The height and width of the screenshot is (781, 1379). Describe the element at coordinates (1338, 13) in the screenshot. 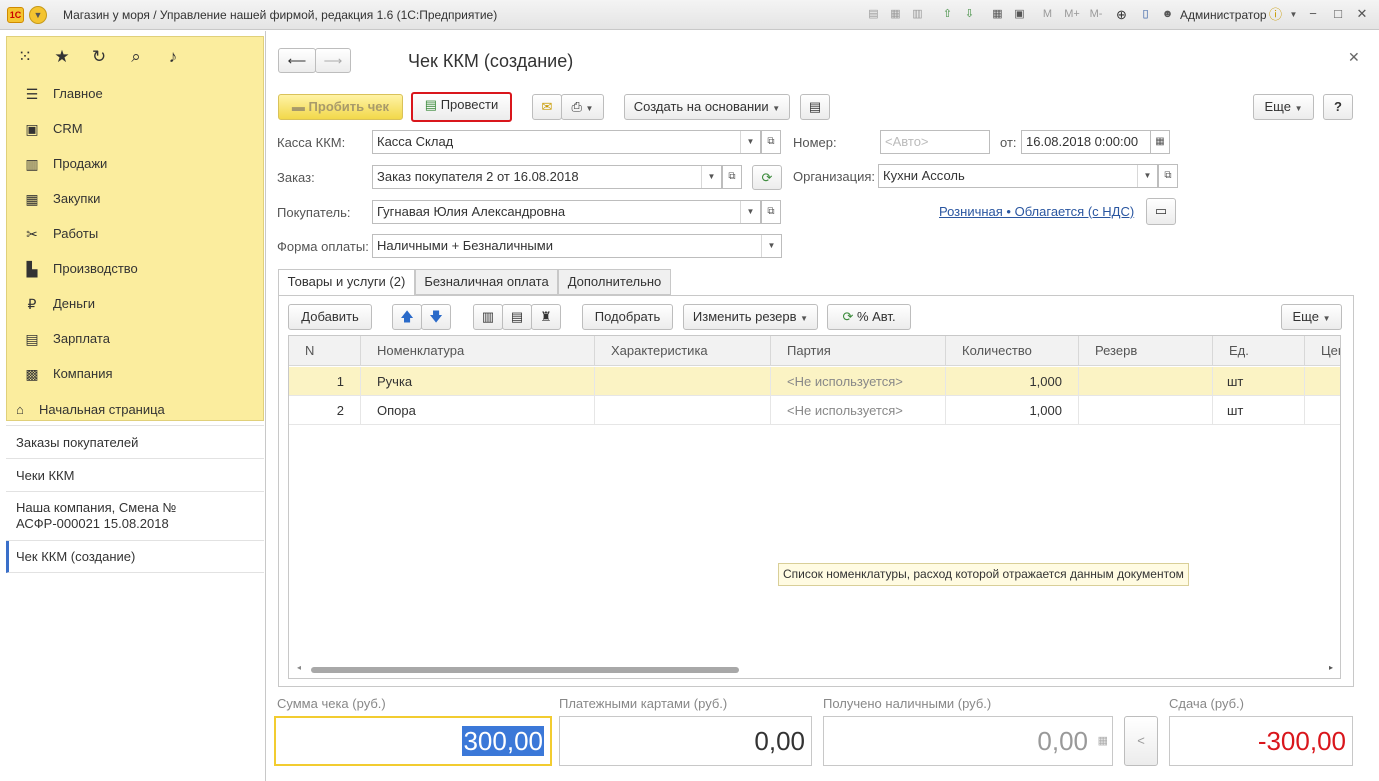

I see `maximize-icon: □` at that location.